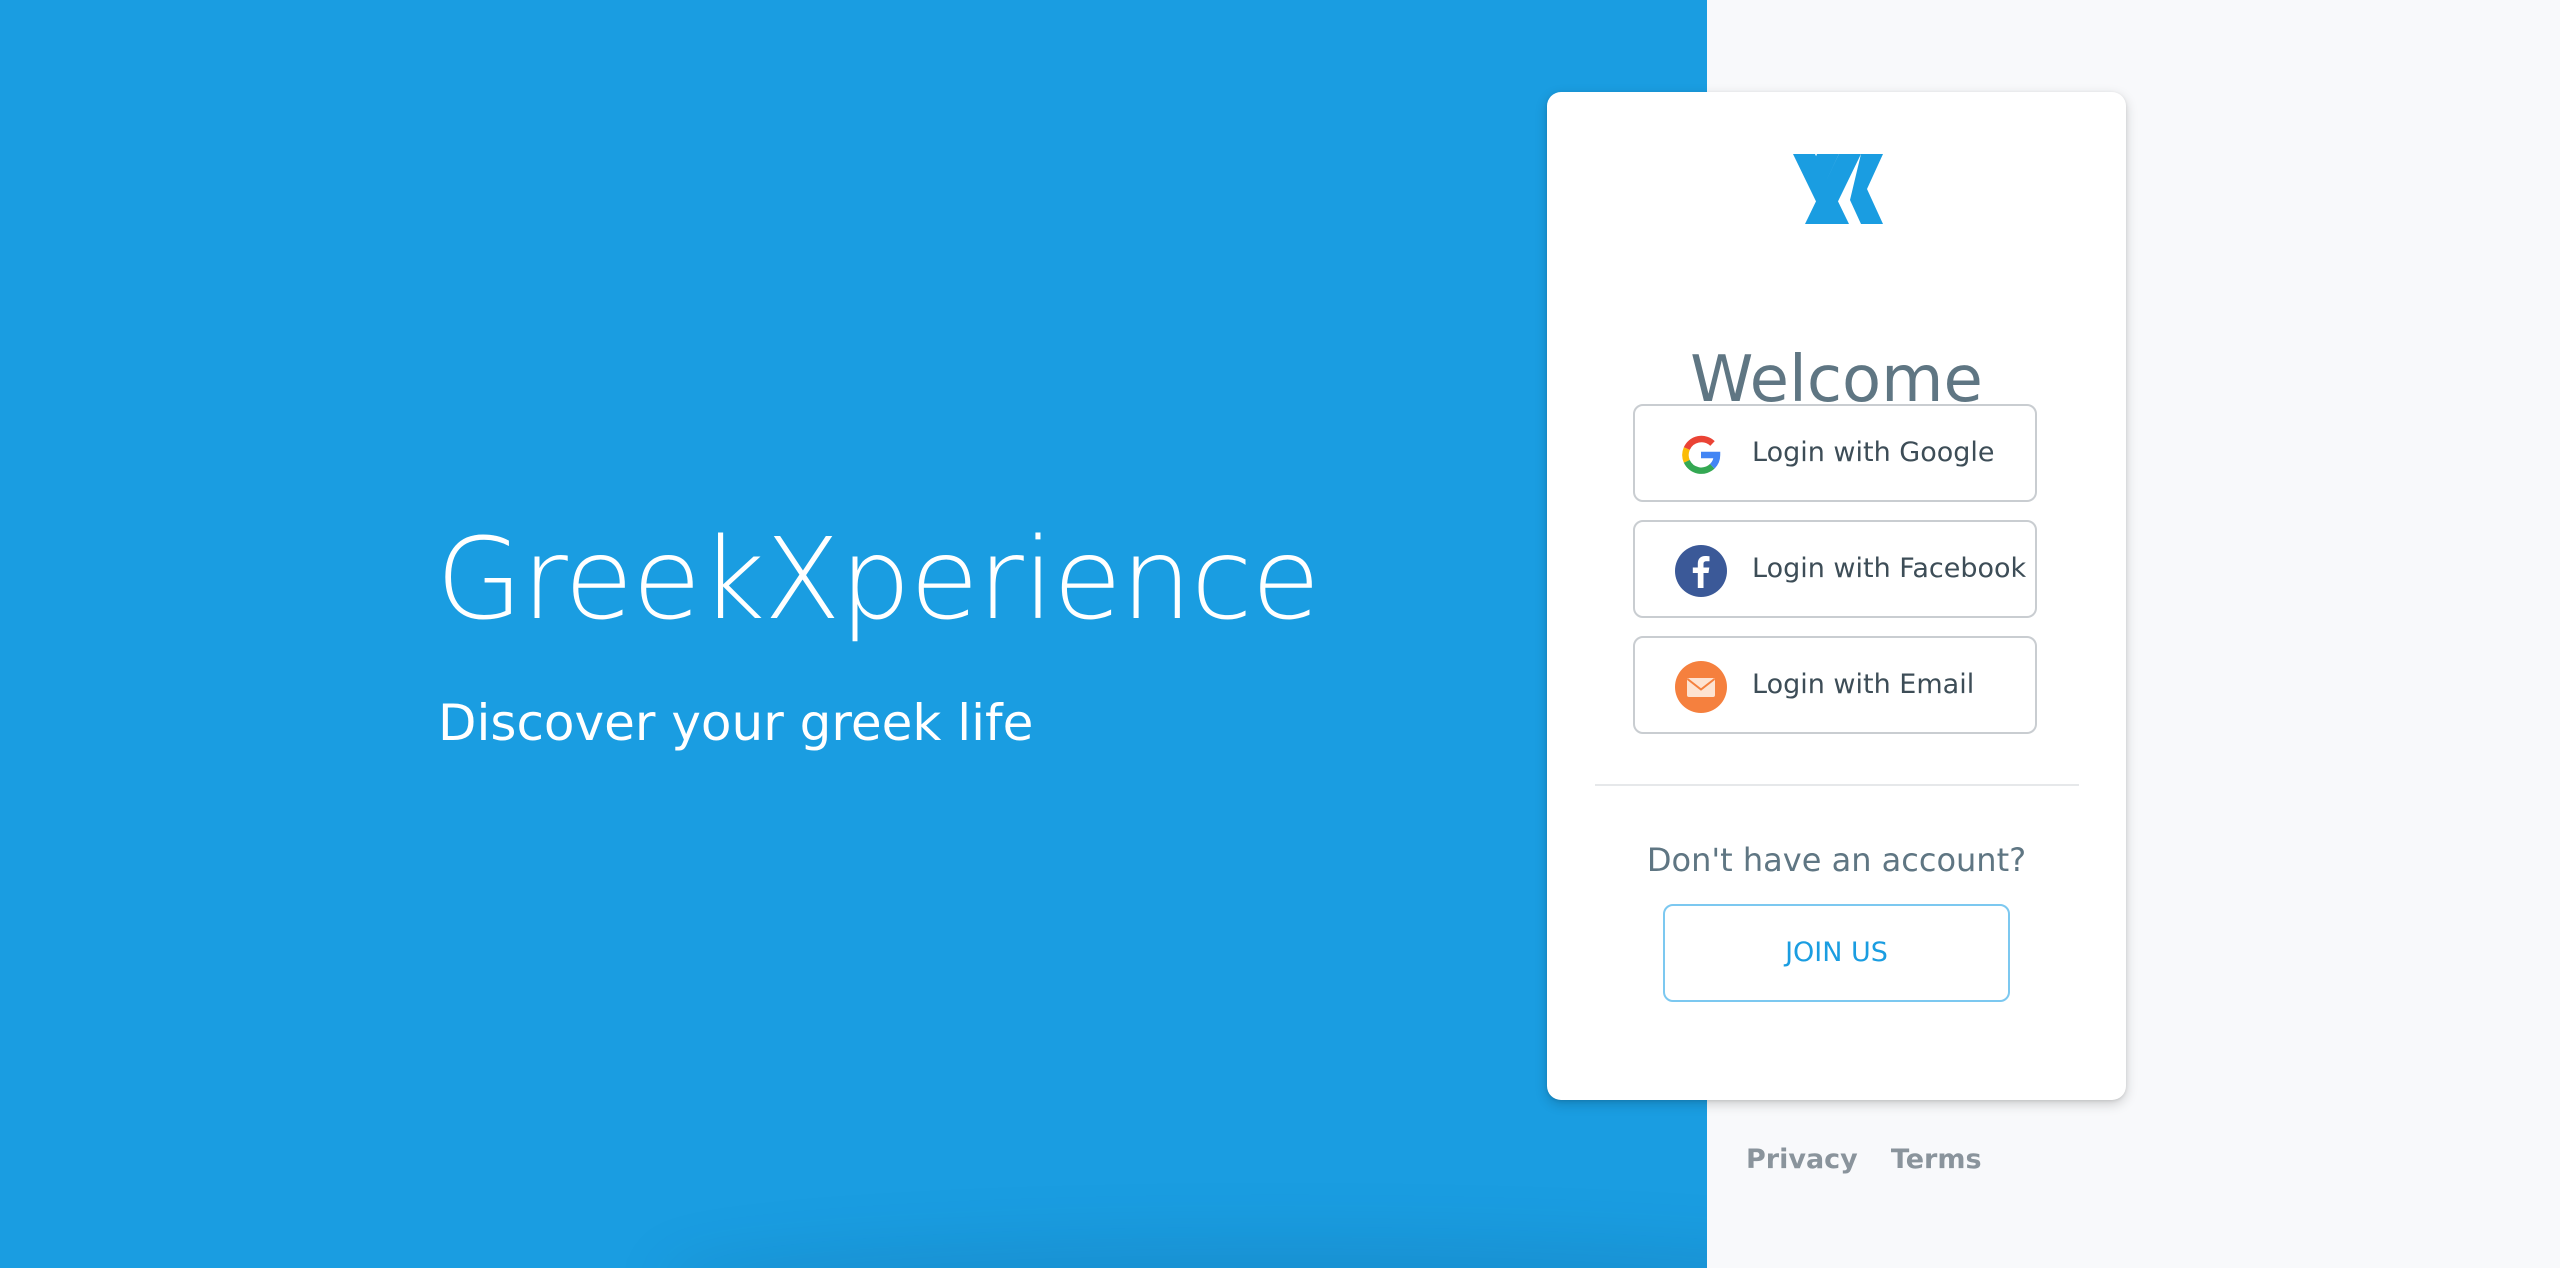 This screenshot has height=1268, width=2560. I want to click on signup-prompt: Don't have an account?, so click(1836, 860).